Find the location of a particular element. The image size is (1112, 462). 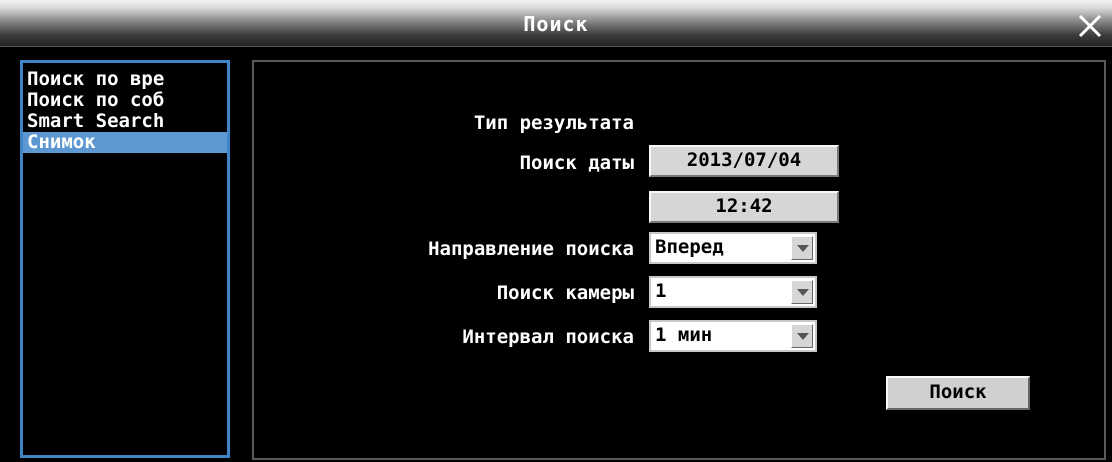

date-field: 2013/07/04 is located at coordinates (744, 161).